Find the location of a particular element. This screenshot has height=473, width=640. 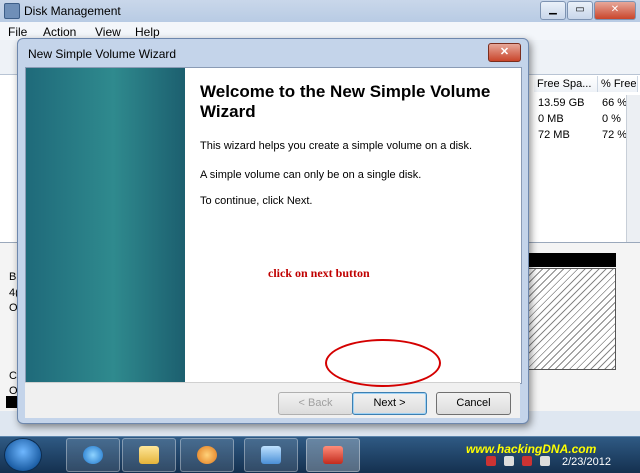

percent-free-cell: 72 % is located at coordinates (615, 135).